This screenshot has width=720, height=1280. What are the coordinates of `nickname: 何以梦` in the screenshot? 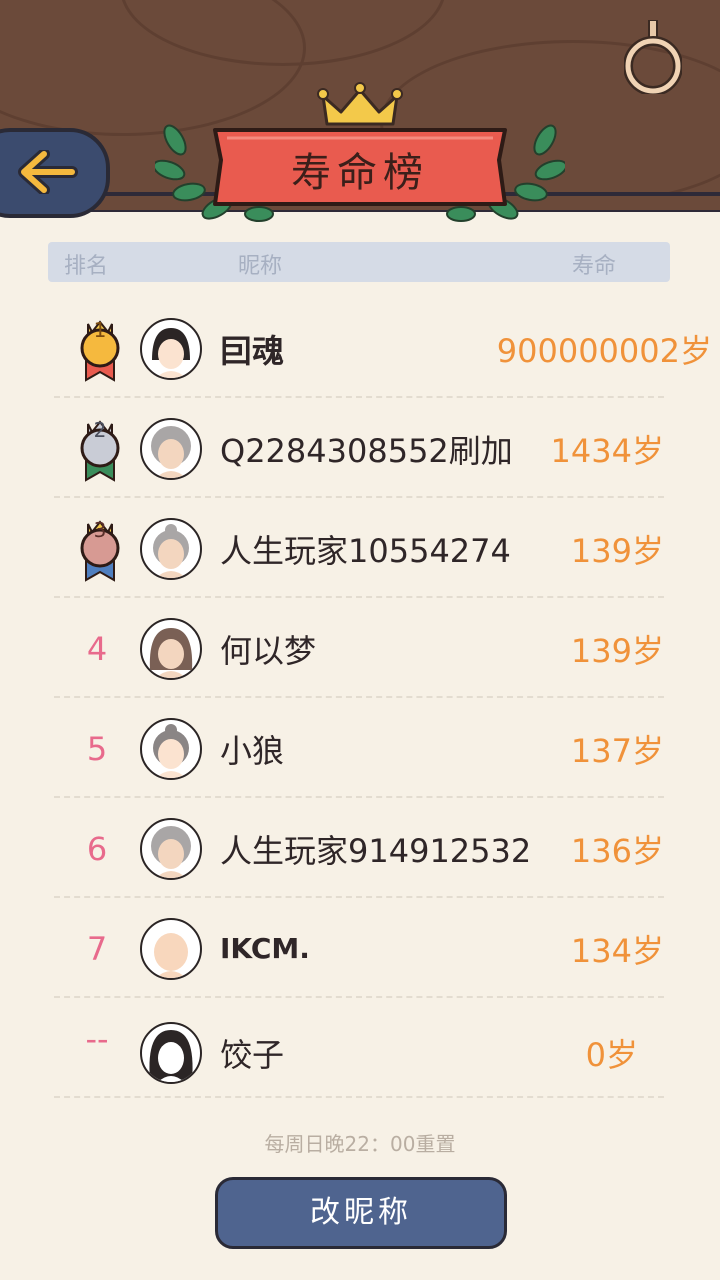 It's located at (268, 651).